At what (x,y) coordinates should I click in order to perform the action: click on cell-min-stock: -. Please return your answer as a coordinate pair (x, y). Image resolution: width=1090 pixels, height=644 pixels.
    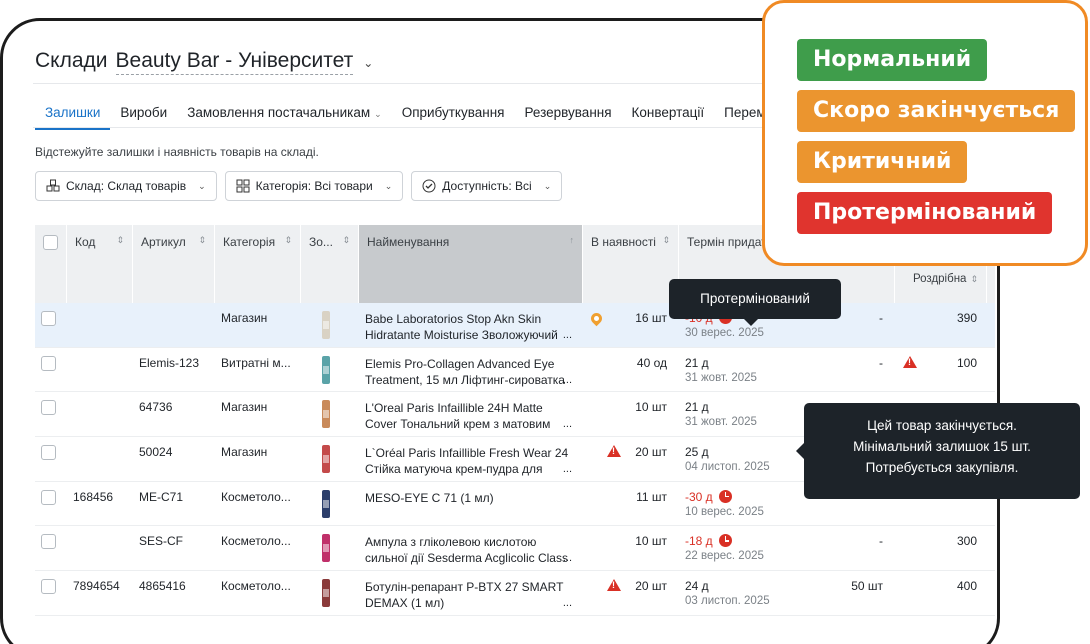
    Looking at the image, I should click on (881, 362).